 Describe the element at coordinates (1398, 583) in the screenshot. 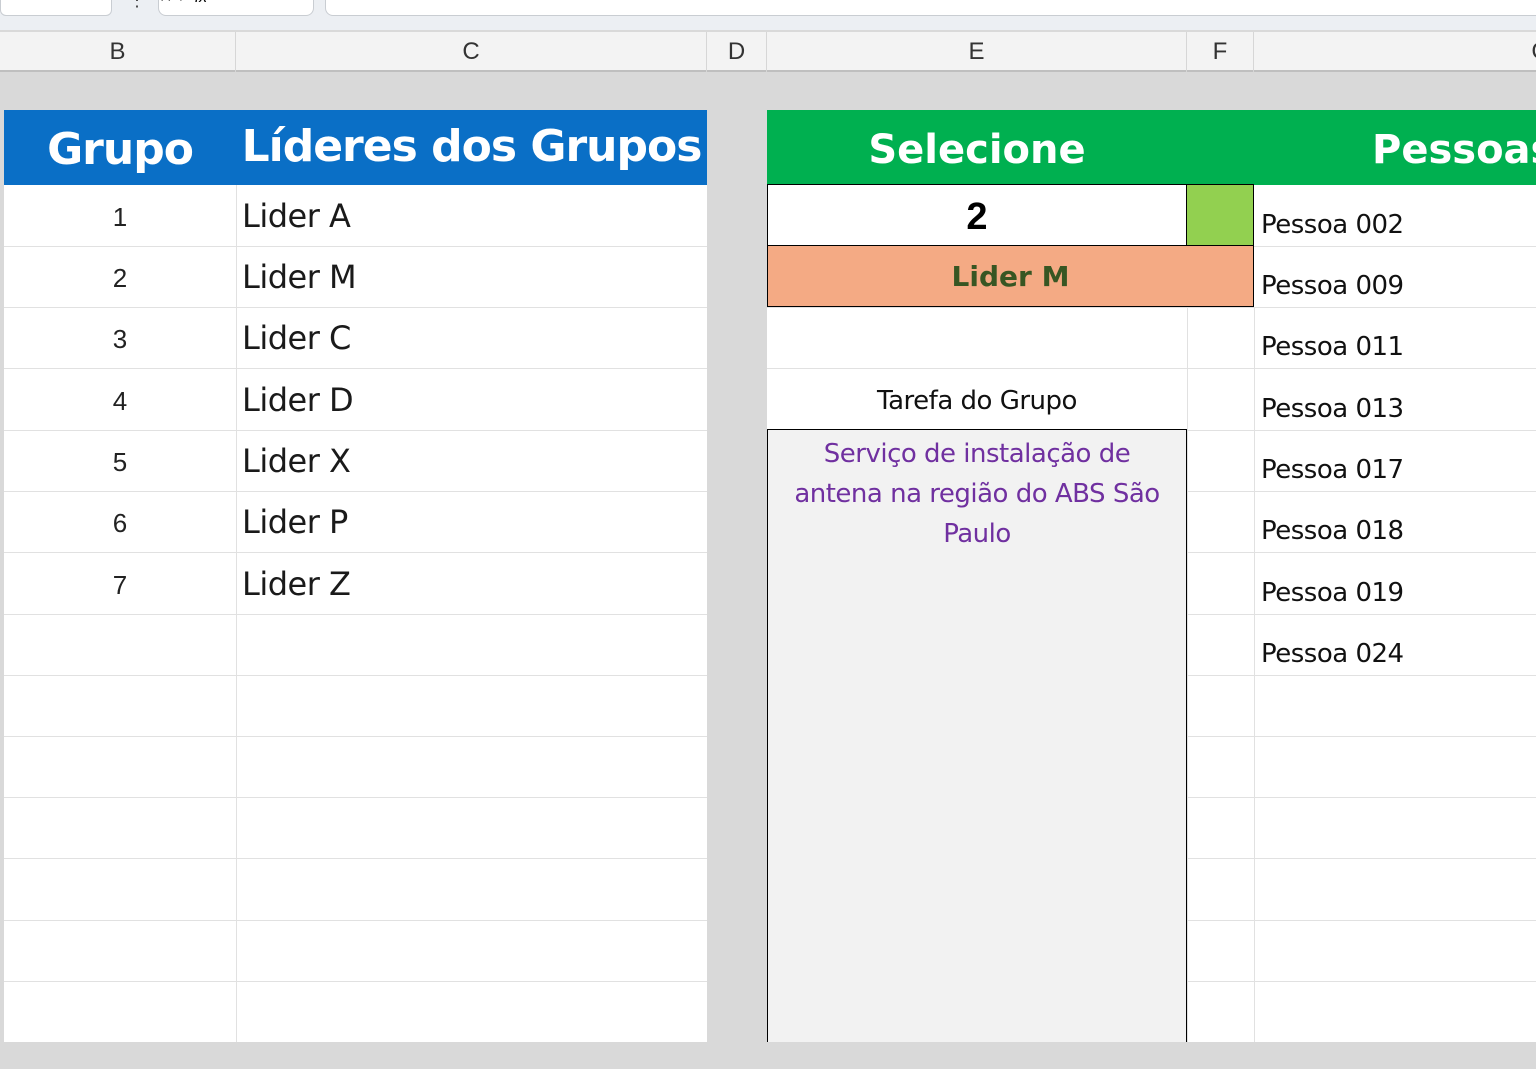

I see `person-cell: Pessoa 019` at that location.